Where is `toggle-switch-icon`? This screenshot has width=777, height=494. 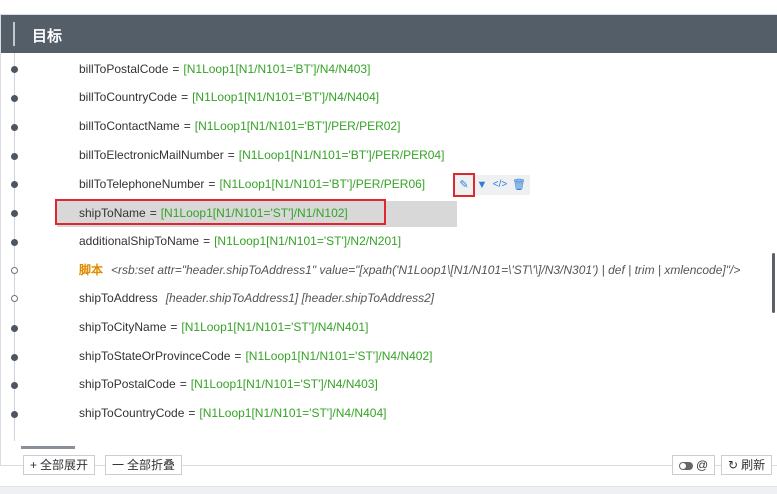 toggle-switch-icon is located at coordinates (686, 465).